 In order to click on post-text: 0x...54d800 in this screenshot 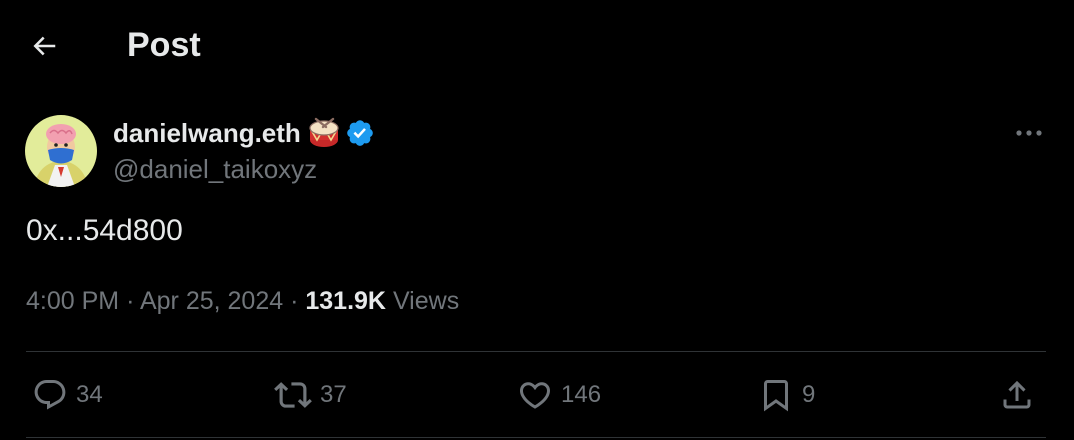, I will do `click(104, 230)`.